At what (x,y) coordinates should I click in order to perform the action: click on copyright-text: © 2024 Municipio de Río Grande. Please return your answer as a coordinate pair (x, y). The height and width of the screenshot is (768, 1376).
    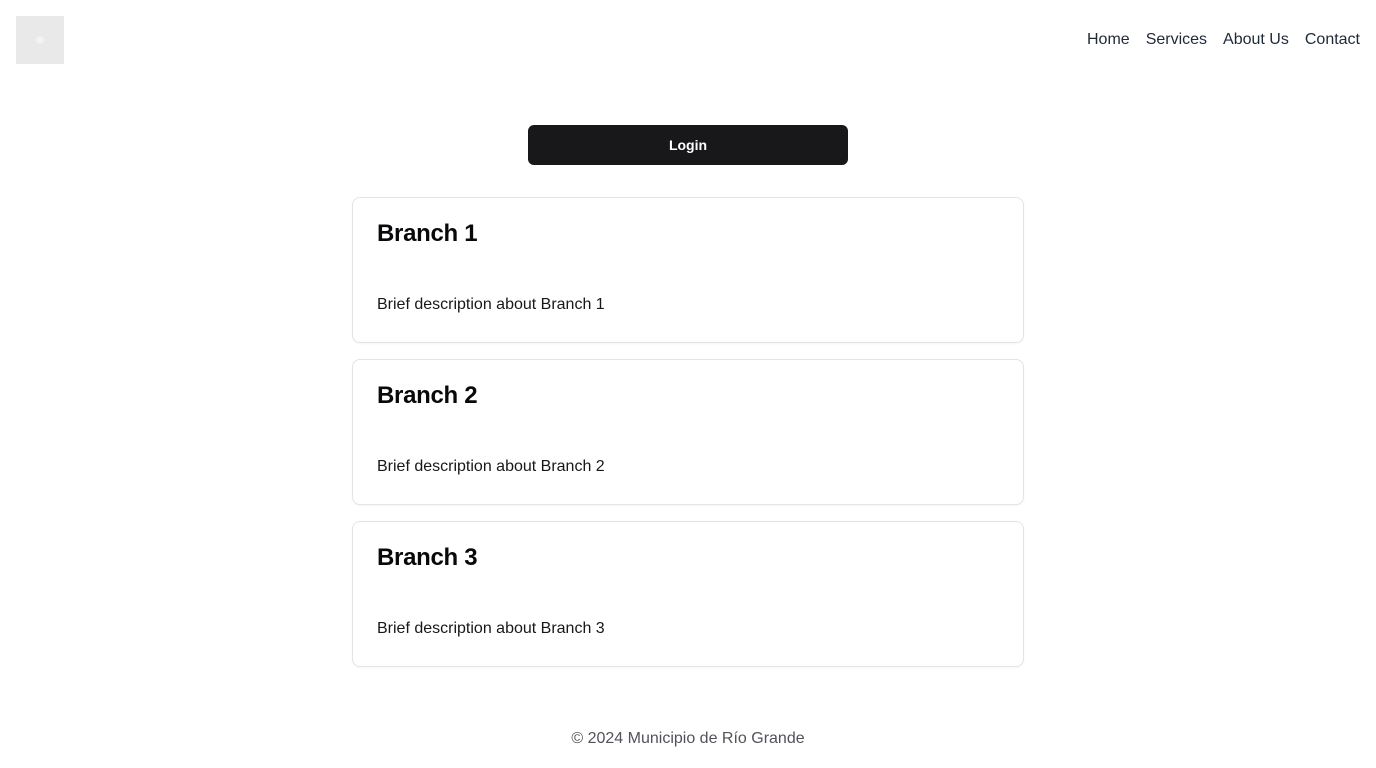
    Looking at the image, I should click on (688, 738).